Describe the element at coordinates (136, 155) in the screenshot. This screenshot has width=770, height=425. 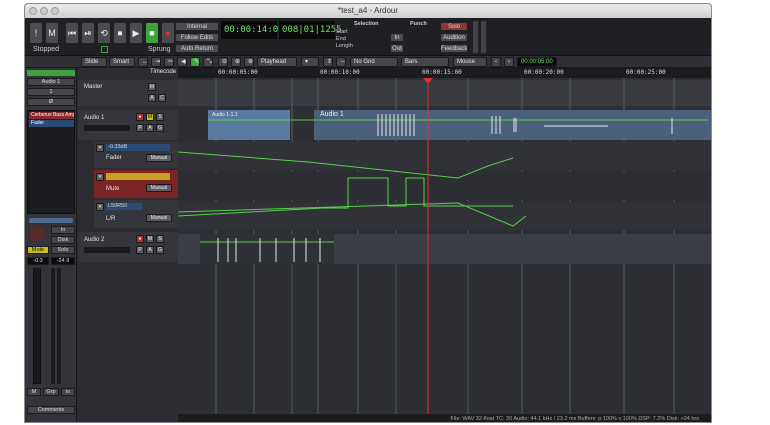
I see `fader-automation-header: ✕ -0.33dB Fader Manual` at that location.